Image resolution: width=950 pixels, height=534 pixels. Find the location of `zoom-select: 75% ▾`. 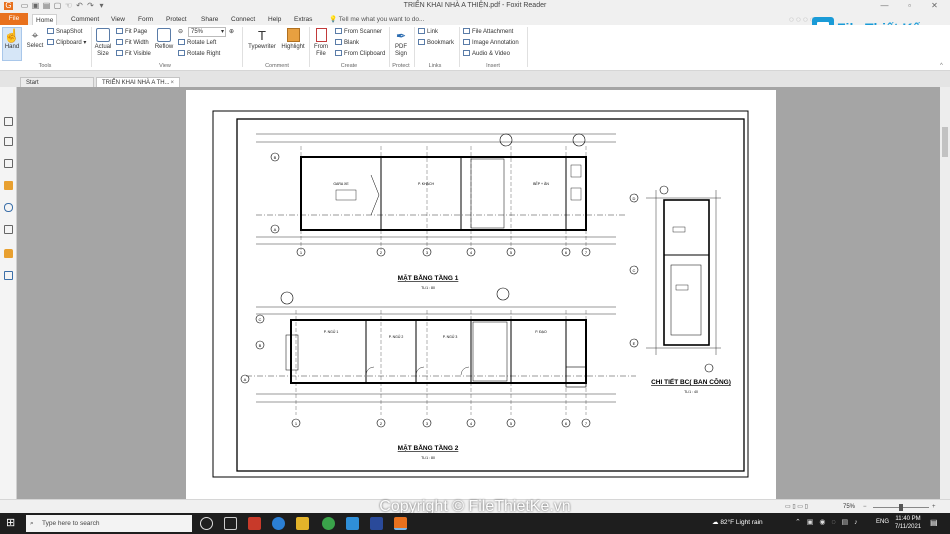

zoom-select: 75% ▾ is located at coordinates (207, 32).